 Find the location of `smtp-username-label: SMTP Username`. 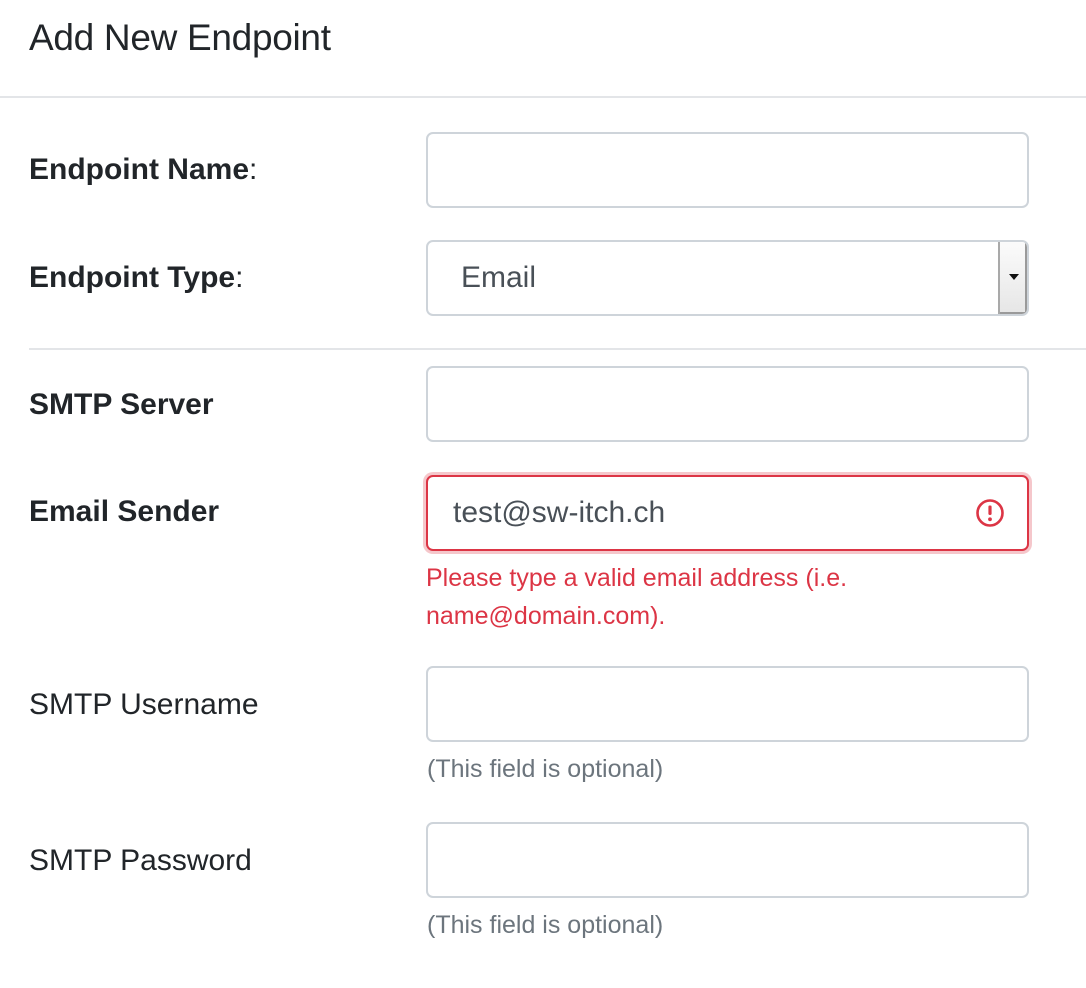

smtp-username-label: SMTP Username is located at coordinates (144, 704).